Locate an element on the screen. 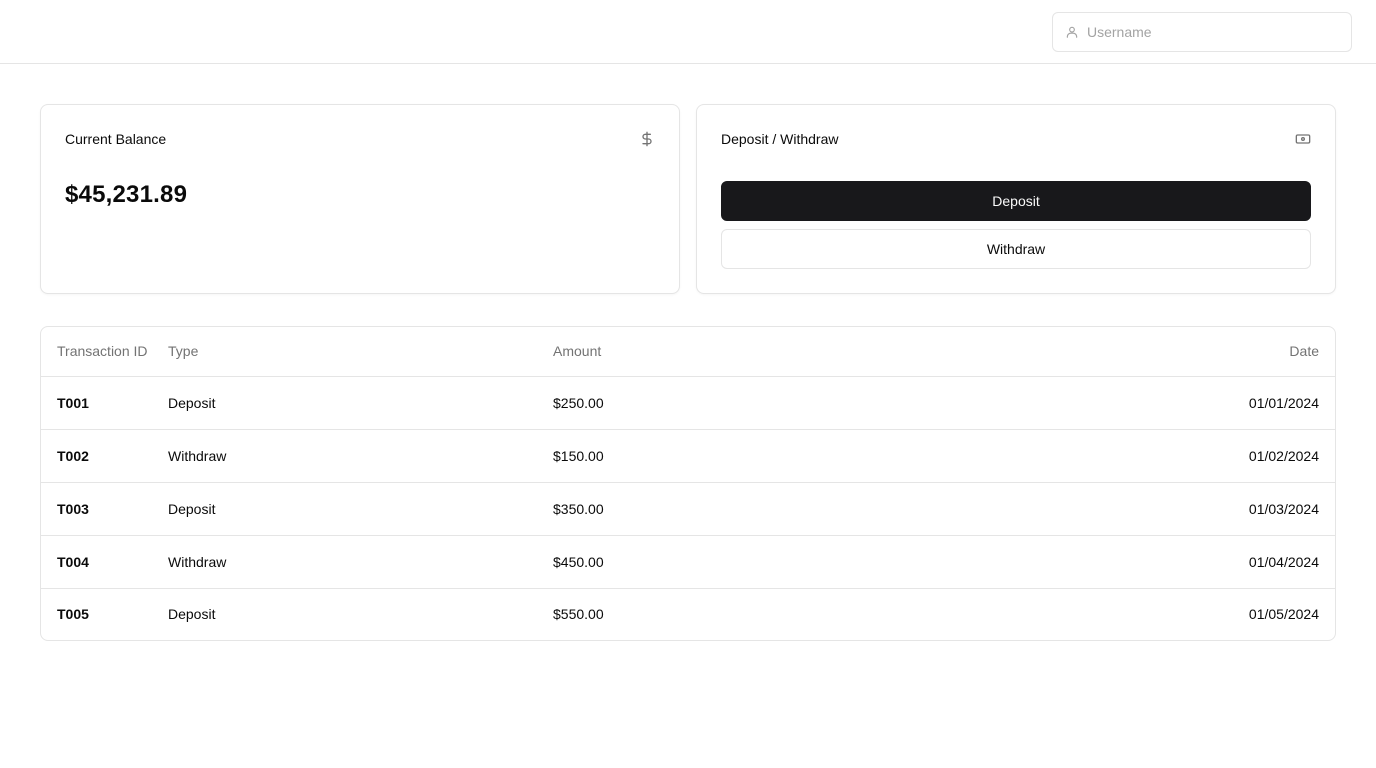 This screenshot has height=768, width=1376. dollar-sign-icon is located at coordinates (647, 139).